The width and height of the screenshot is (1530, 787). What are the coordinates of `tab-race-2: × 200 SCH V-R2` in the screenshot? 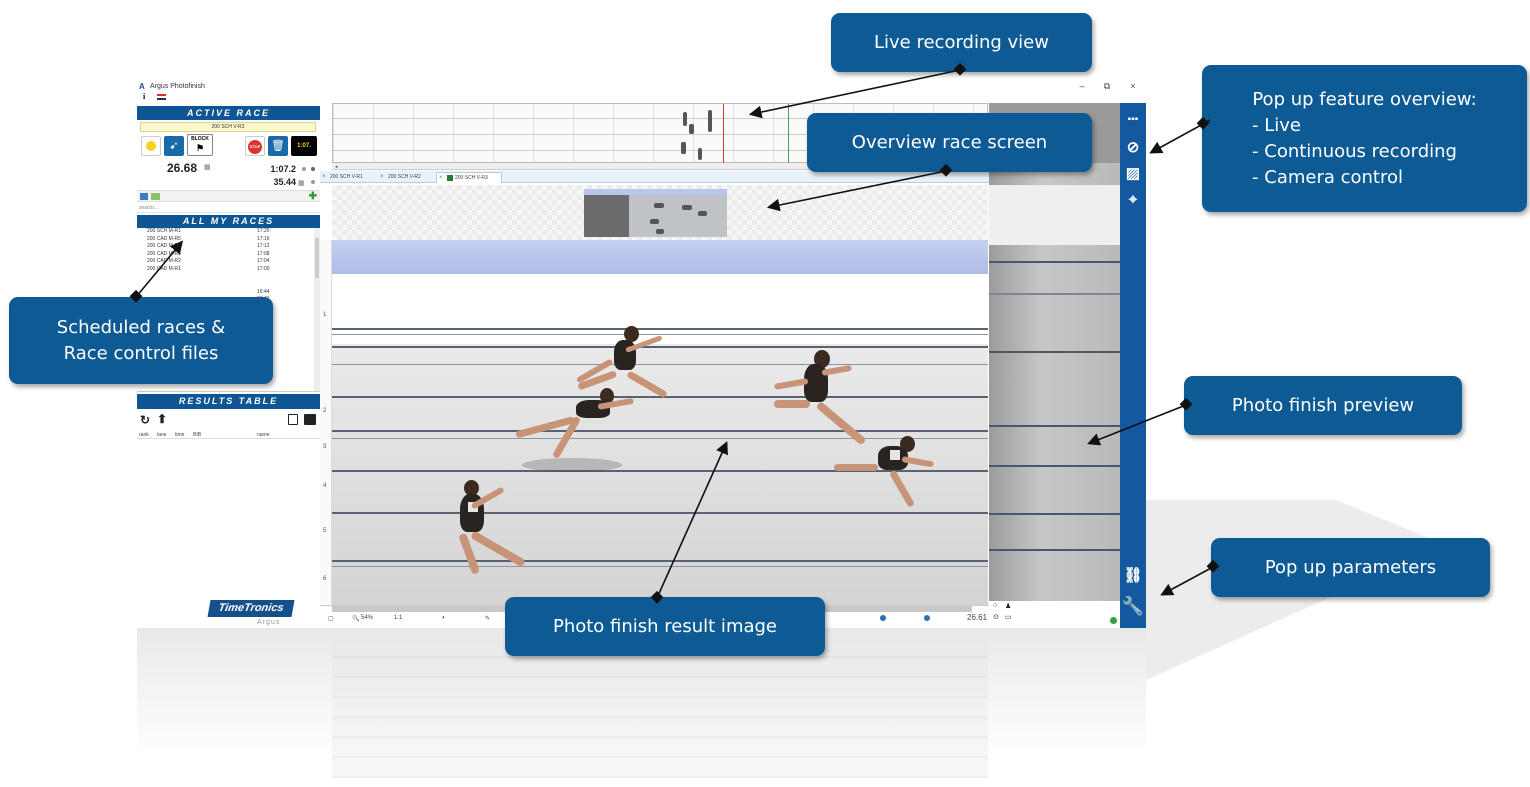 It's located at (407, 177).